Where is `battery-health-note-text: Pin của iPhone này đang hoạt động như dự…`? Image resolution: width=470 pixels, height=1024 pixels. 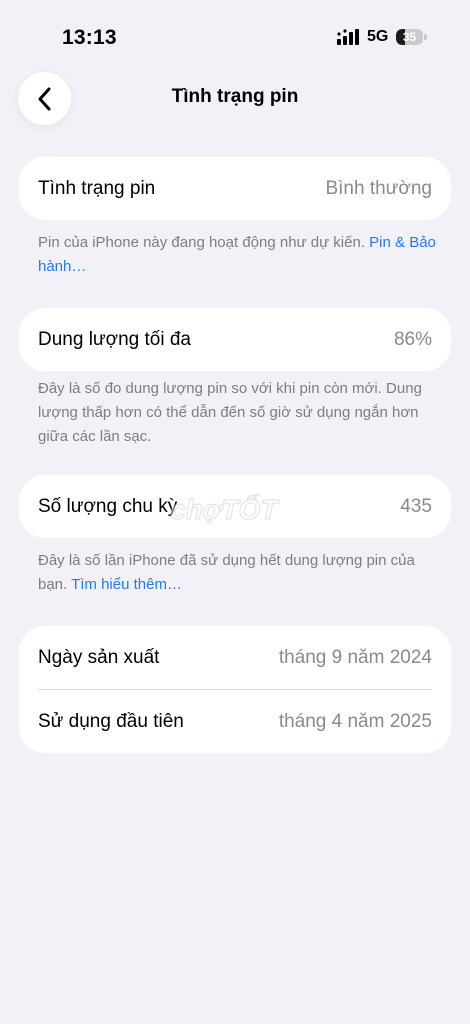 battery-health-note-text: Pin của iPhone này đang hoạt động như dự… is located at coordinates (204, 242).